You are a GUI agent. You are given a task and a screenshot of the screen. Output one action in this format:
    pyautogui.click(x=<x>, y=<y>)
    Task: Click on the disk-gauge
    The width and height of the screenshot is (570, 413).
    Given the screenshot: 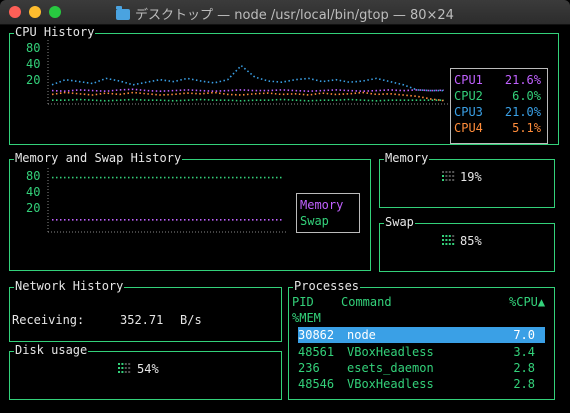 What is the action you would take?
    pyautogui.click(x=124, y=368)
    